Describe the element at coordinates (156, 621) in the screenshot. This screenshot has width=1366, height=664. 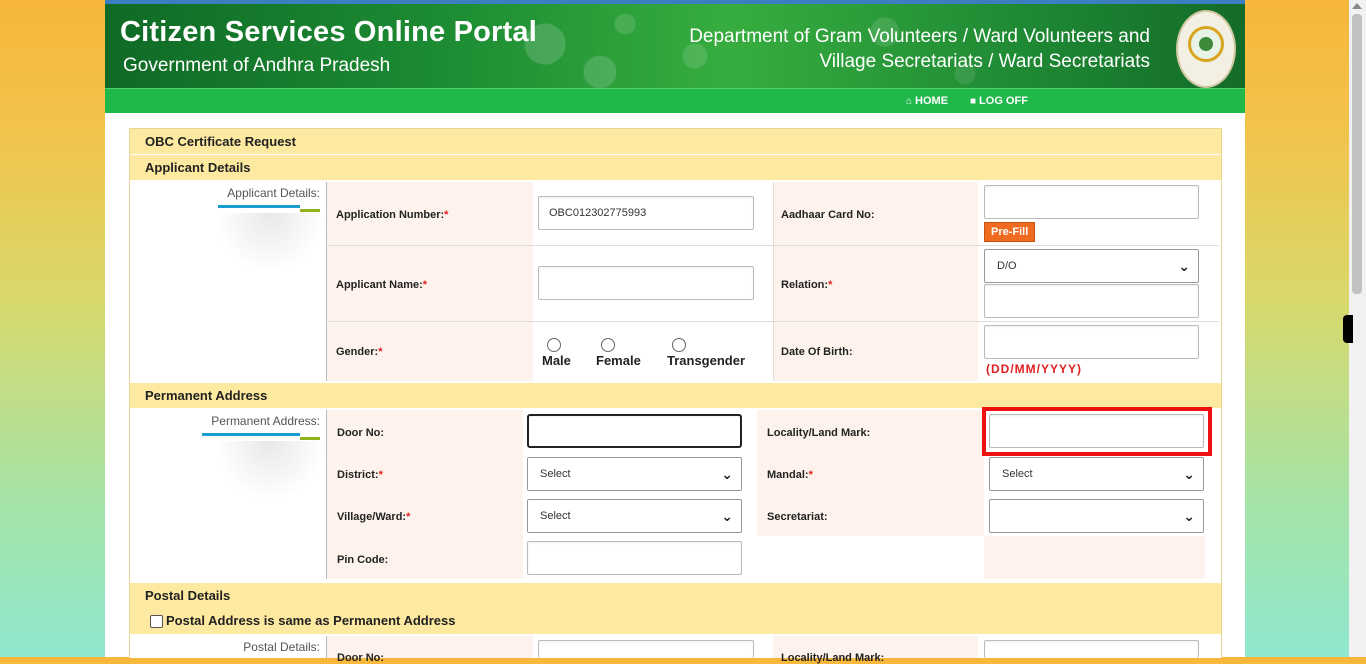
I see `postal-same-checkbox` at that location.